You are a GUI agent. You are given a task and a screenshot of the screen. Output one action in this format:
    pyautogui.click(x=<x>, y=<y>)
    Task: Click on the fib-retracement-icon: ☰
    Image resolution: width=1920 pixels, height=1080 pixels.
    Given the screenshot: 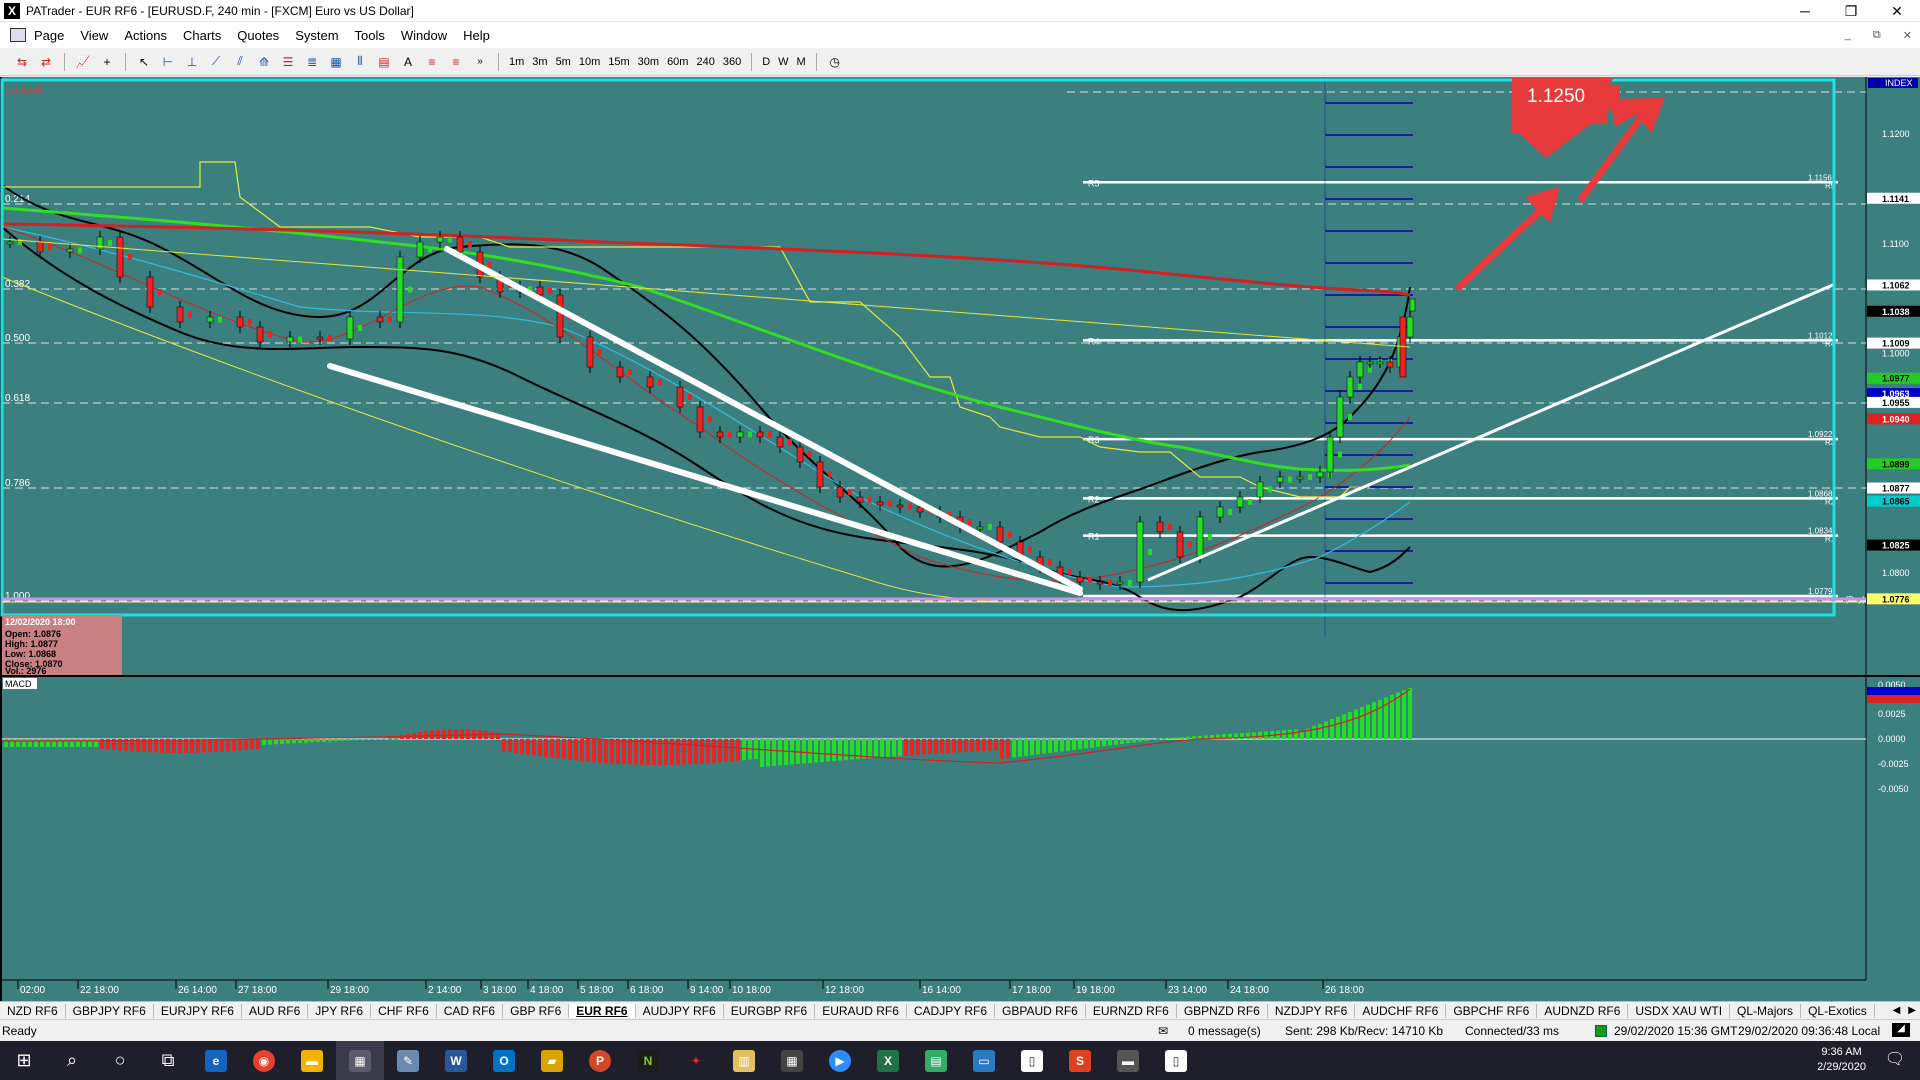 What is the action you would take?
    pyautogui.click(x=288, y=62)
    